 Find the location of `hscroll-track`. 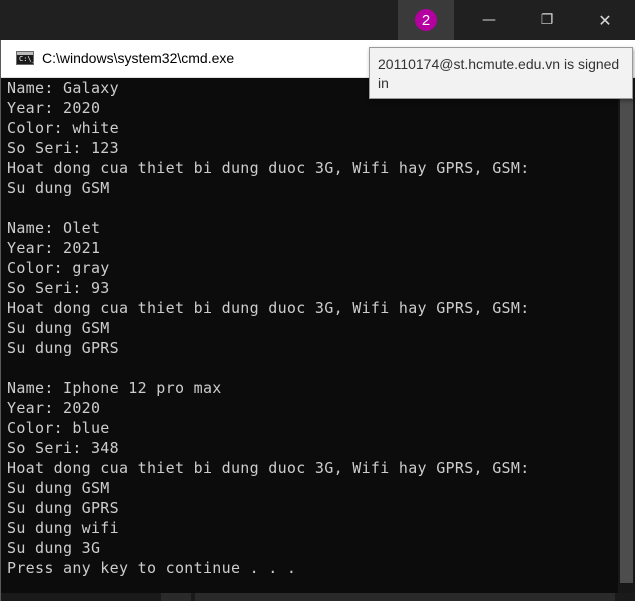

hscroll-track is located at coordinates (405, 597).